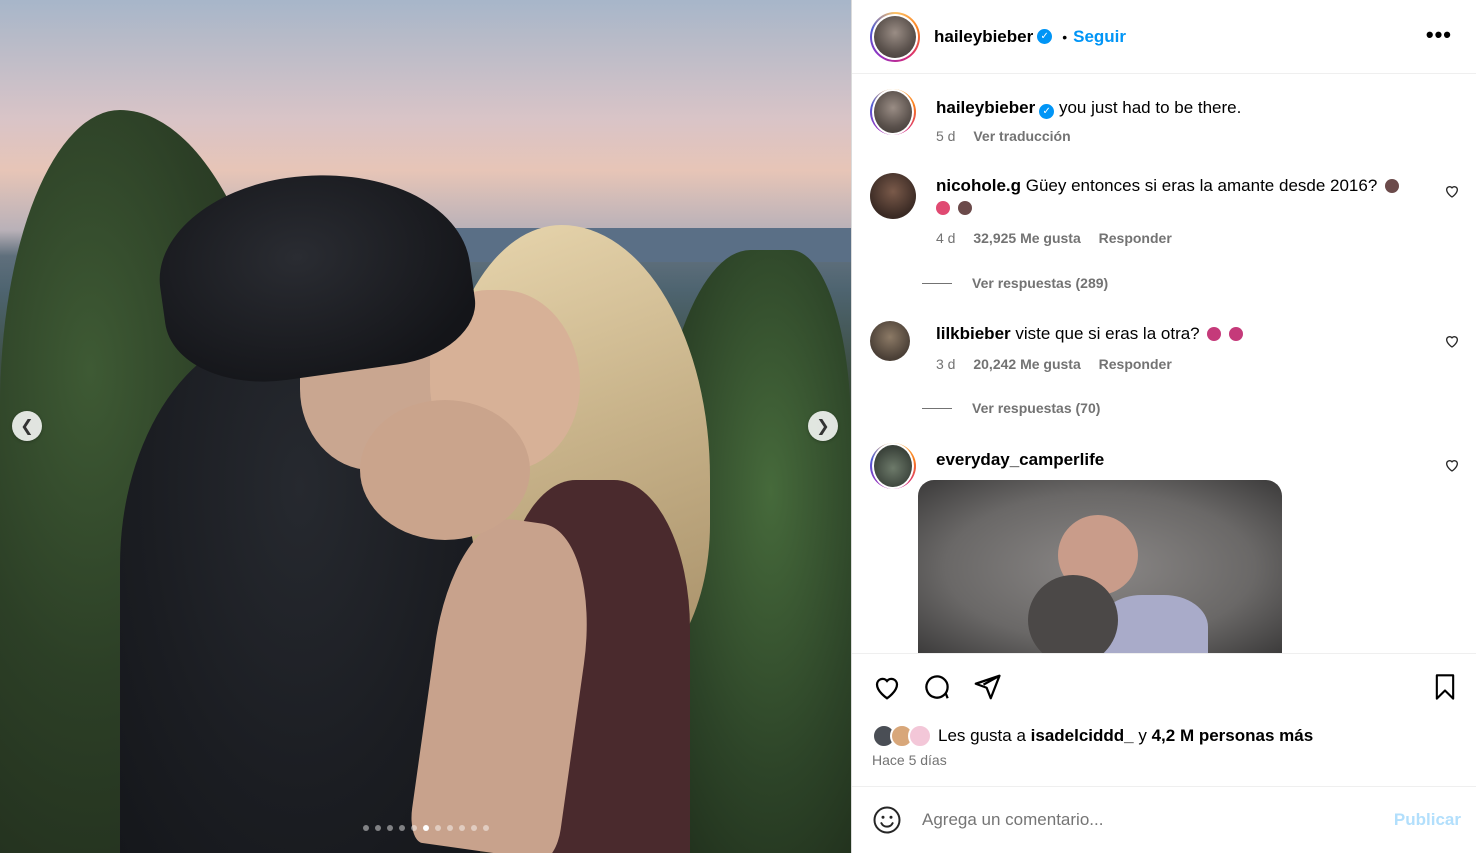 This screenshot has width=1476, height=853. I want to click on post-age: Hace 5 días, so click(909, 760).